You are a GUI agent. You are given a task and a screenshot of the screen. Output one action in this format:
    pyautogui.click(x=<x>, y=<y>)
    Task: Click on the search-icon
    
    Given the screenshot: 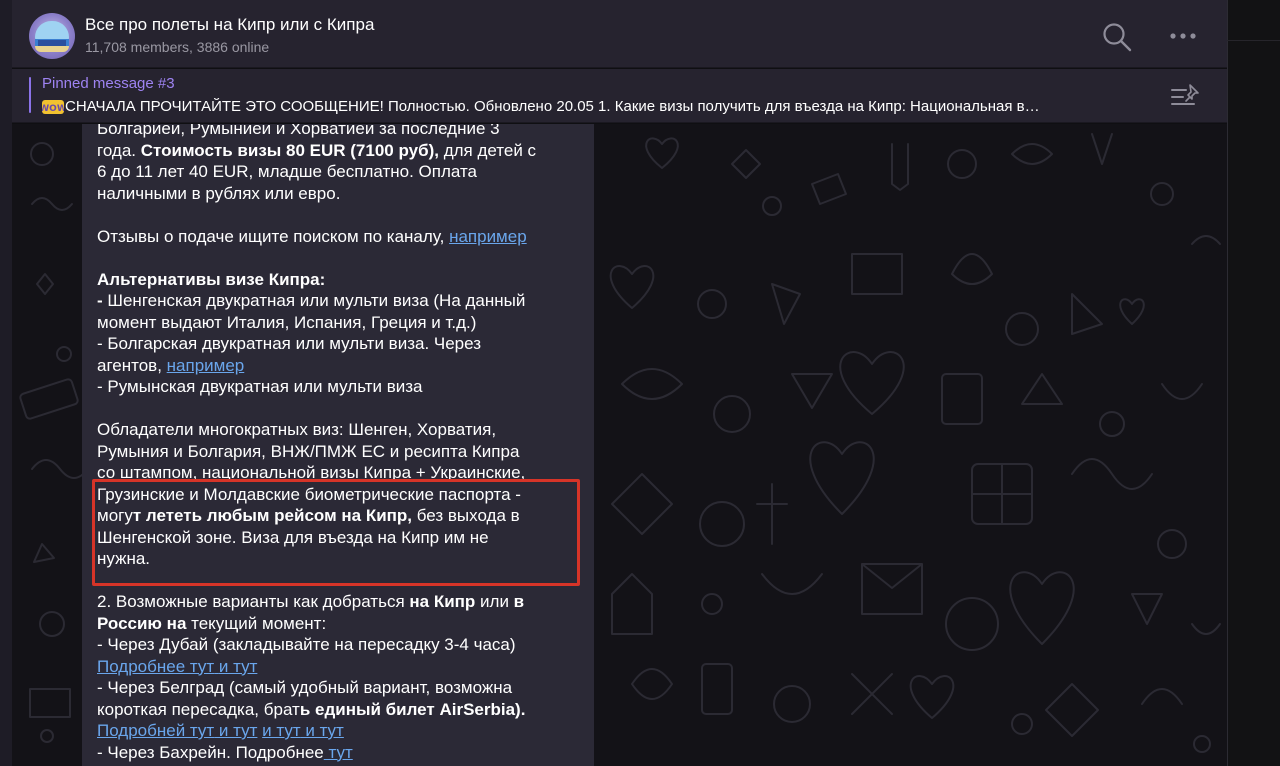 What is the action you would take?
    pyautogui.click(x=1117, y=37)
    